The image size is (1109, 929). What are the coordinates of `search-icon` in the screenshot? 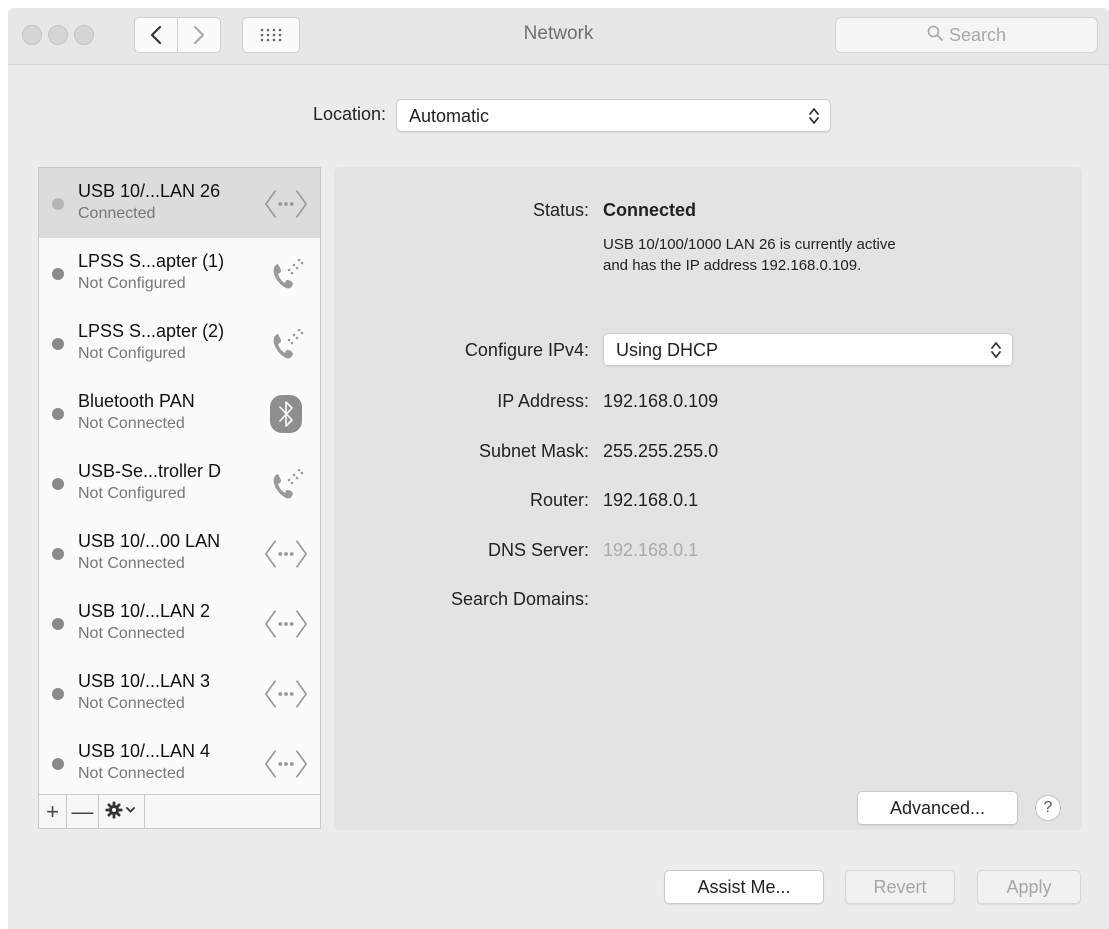 It's located at (935, 35).